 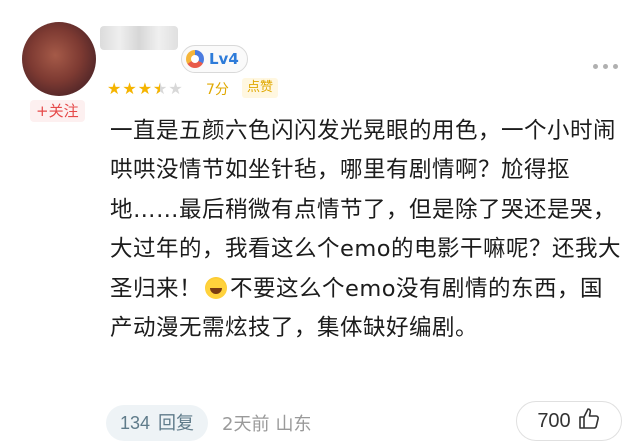 I want to click on reply-label: 回复, so click(x=176, y=423).